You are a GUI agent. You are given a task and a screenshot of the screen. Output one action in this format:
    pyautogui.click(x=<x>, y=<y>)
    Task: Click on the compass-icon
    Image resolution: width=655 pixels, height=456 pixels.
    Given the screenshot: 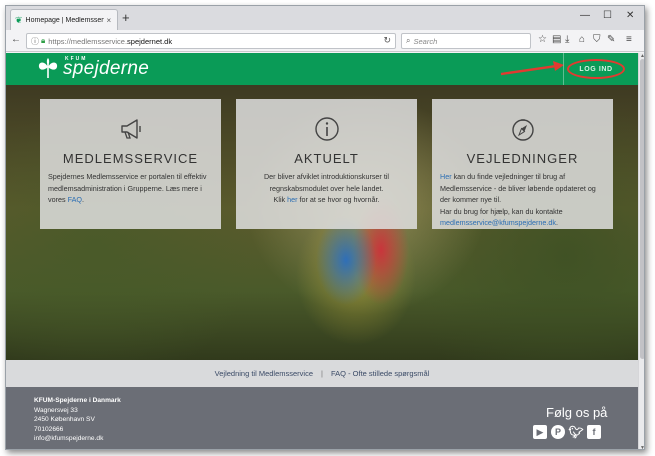 What is the action you would take?
    pyautogui.click(x=522, y=130)
    